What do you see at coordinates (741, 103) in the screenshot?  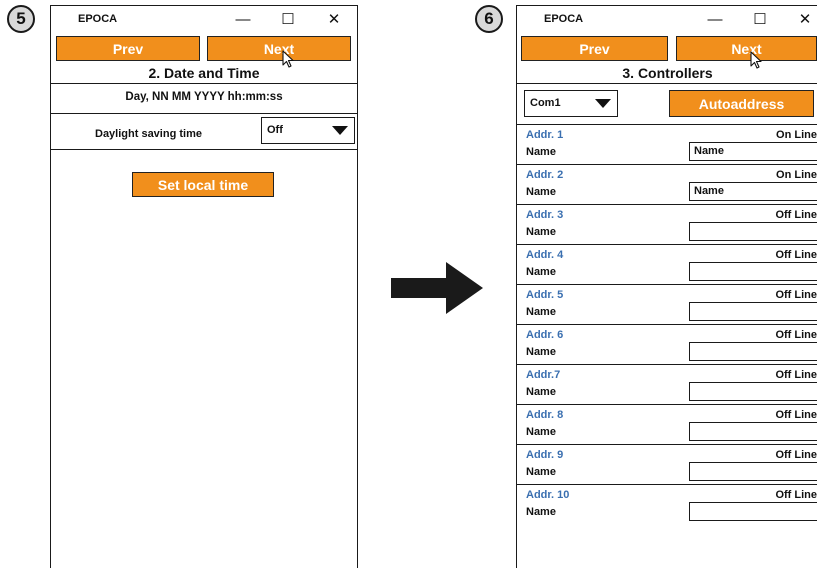 I see `autoaddress-button: Autoaddress` at bounding box center [741, 103].